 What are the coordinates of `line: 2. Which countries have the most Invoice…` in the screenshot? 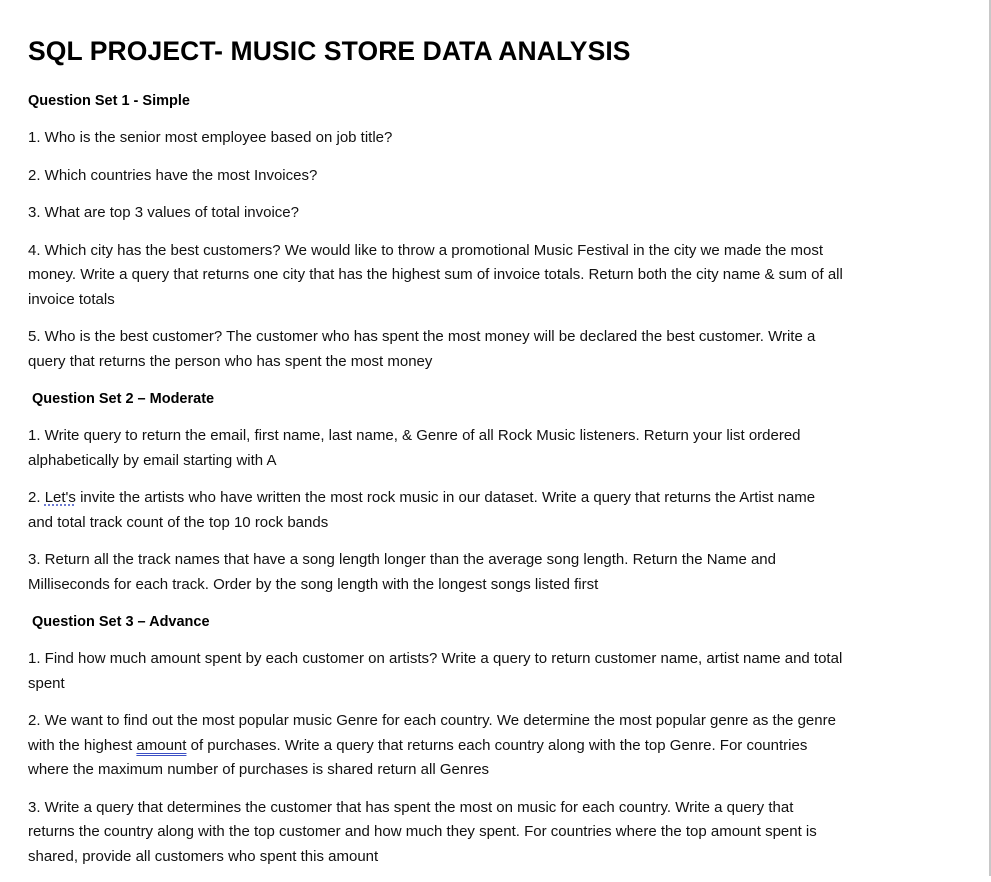 It's located at (173, 175).